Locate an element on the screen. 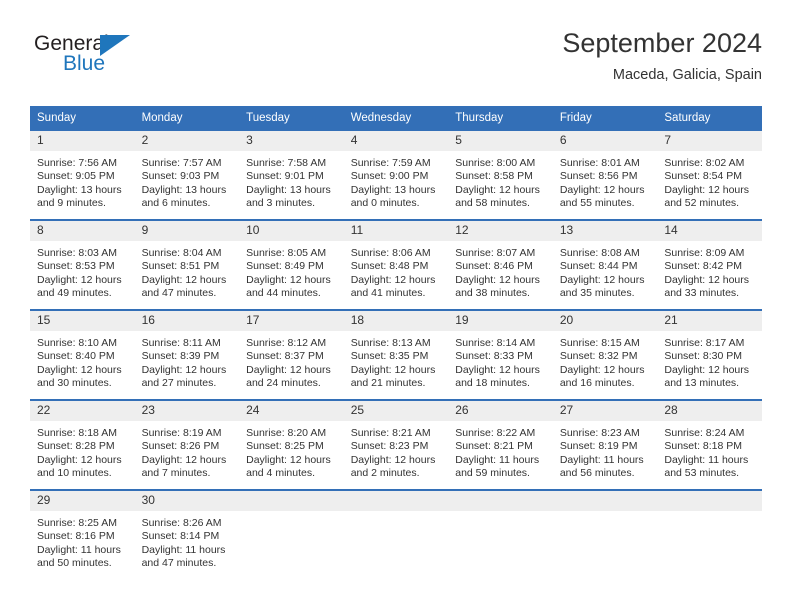 The image size is (792, 612). sunset-text: Sunset: 8:26 PM is located at coordinates (180, 446).